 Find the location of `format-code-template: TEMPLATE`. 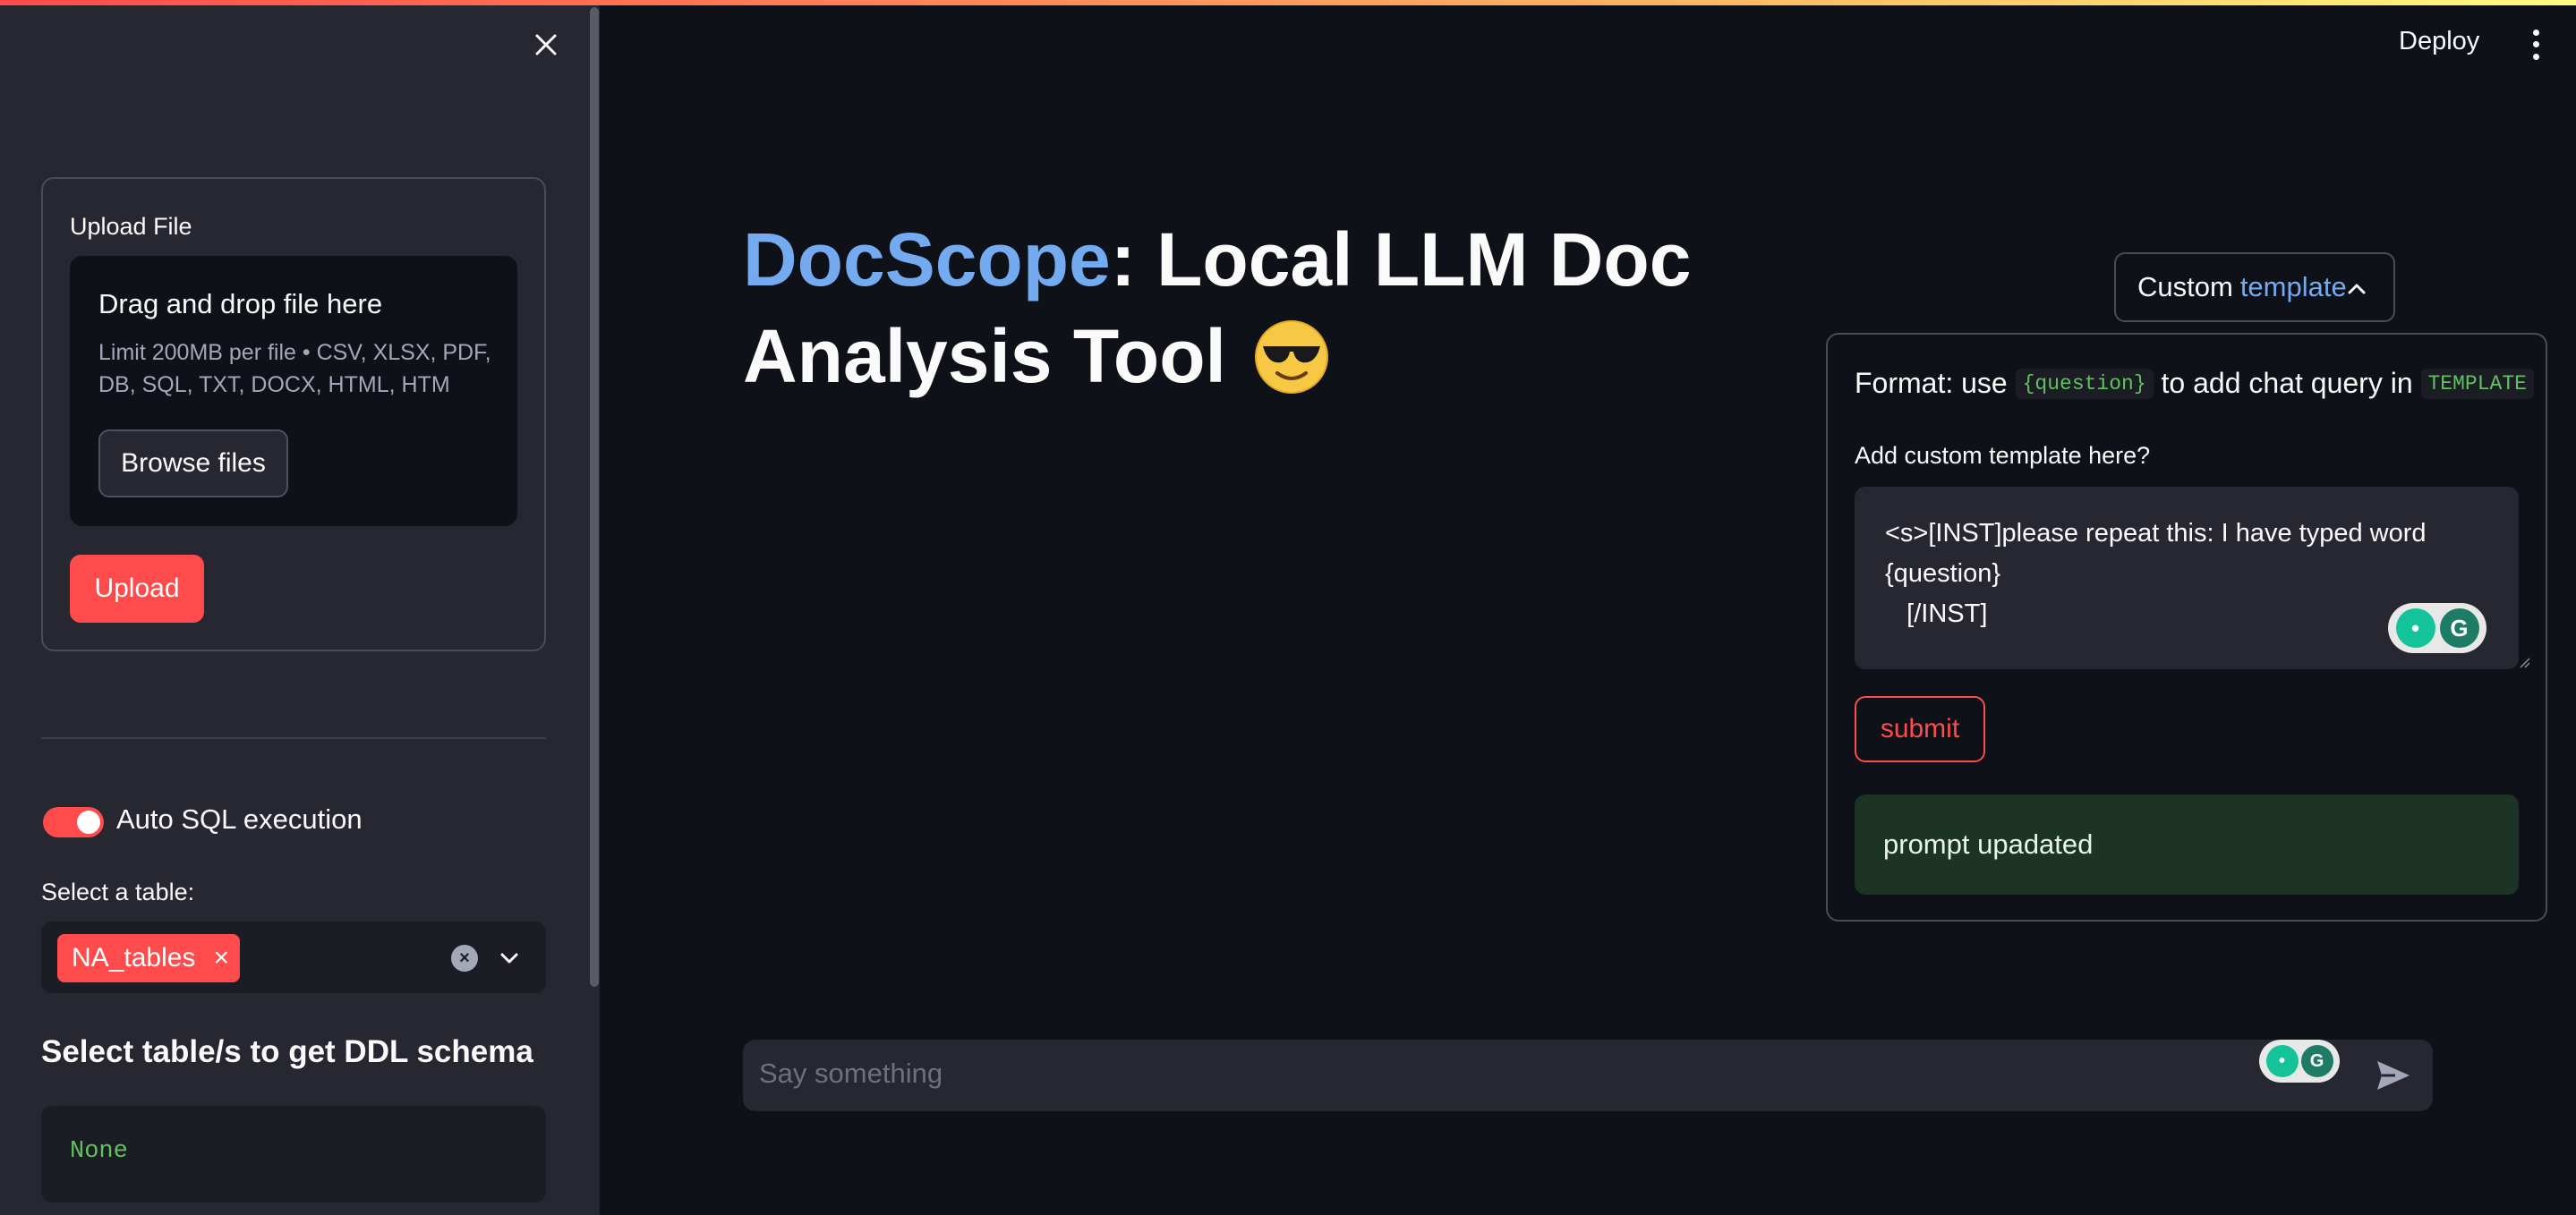

format-code-template: TEMPLATE is located at coordinates (2477, 384).